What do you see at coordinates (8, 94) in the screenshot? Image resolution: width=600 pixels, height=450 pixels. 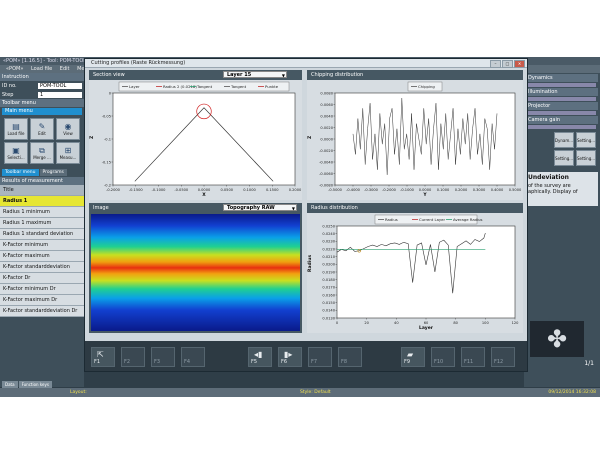 I see `step-label: Step` at bounding box center [8, 94].